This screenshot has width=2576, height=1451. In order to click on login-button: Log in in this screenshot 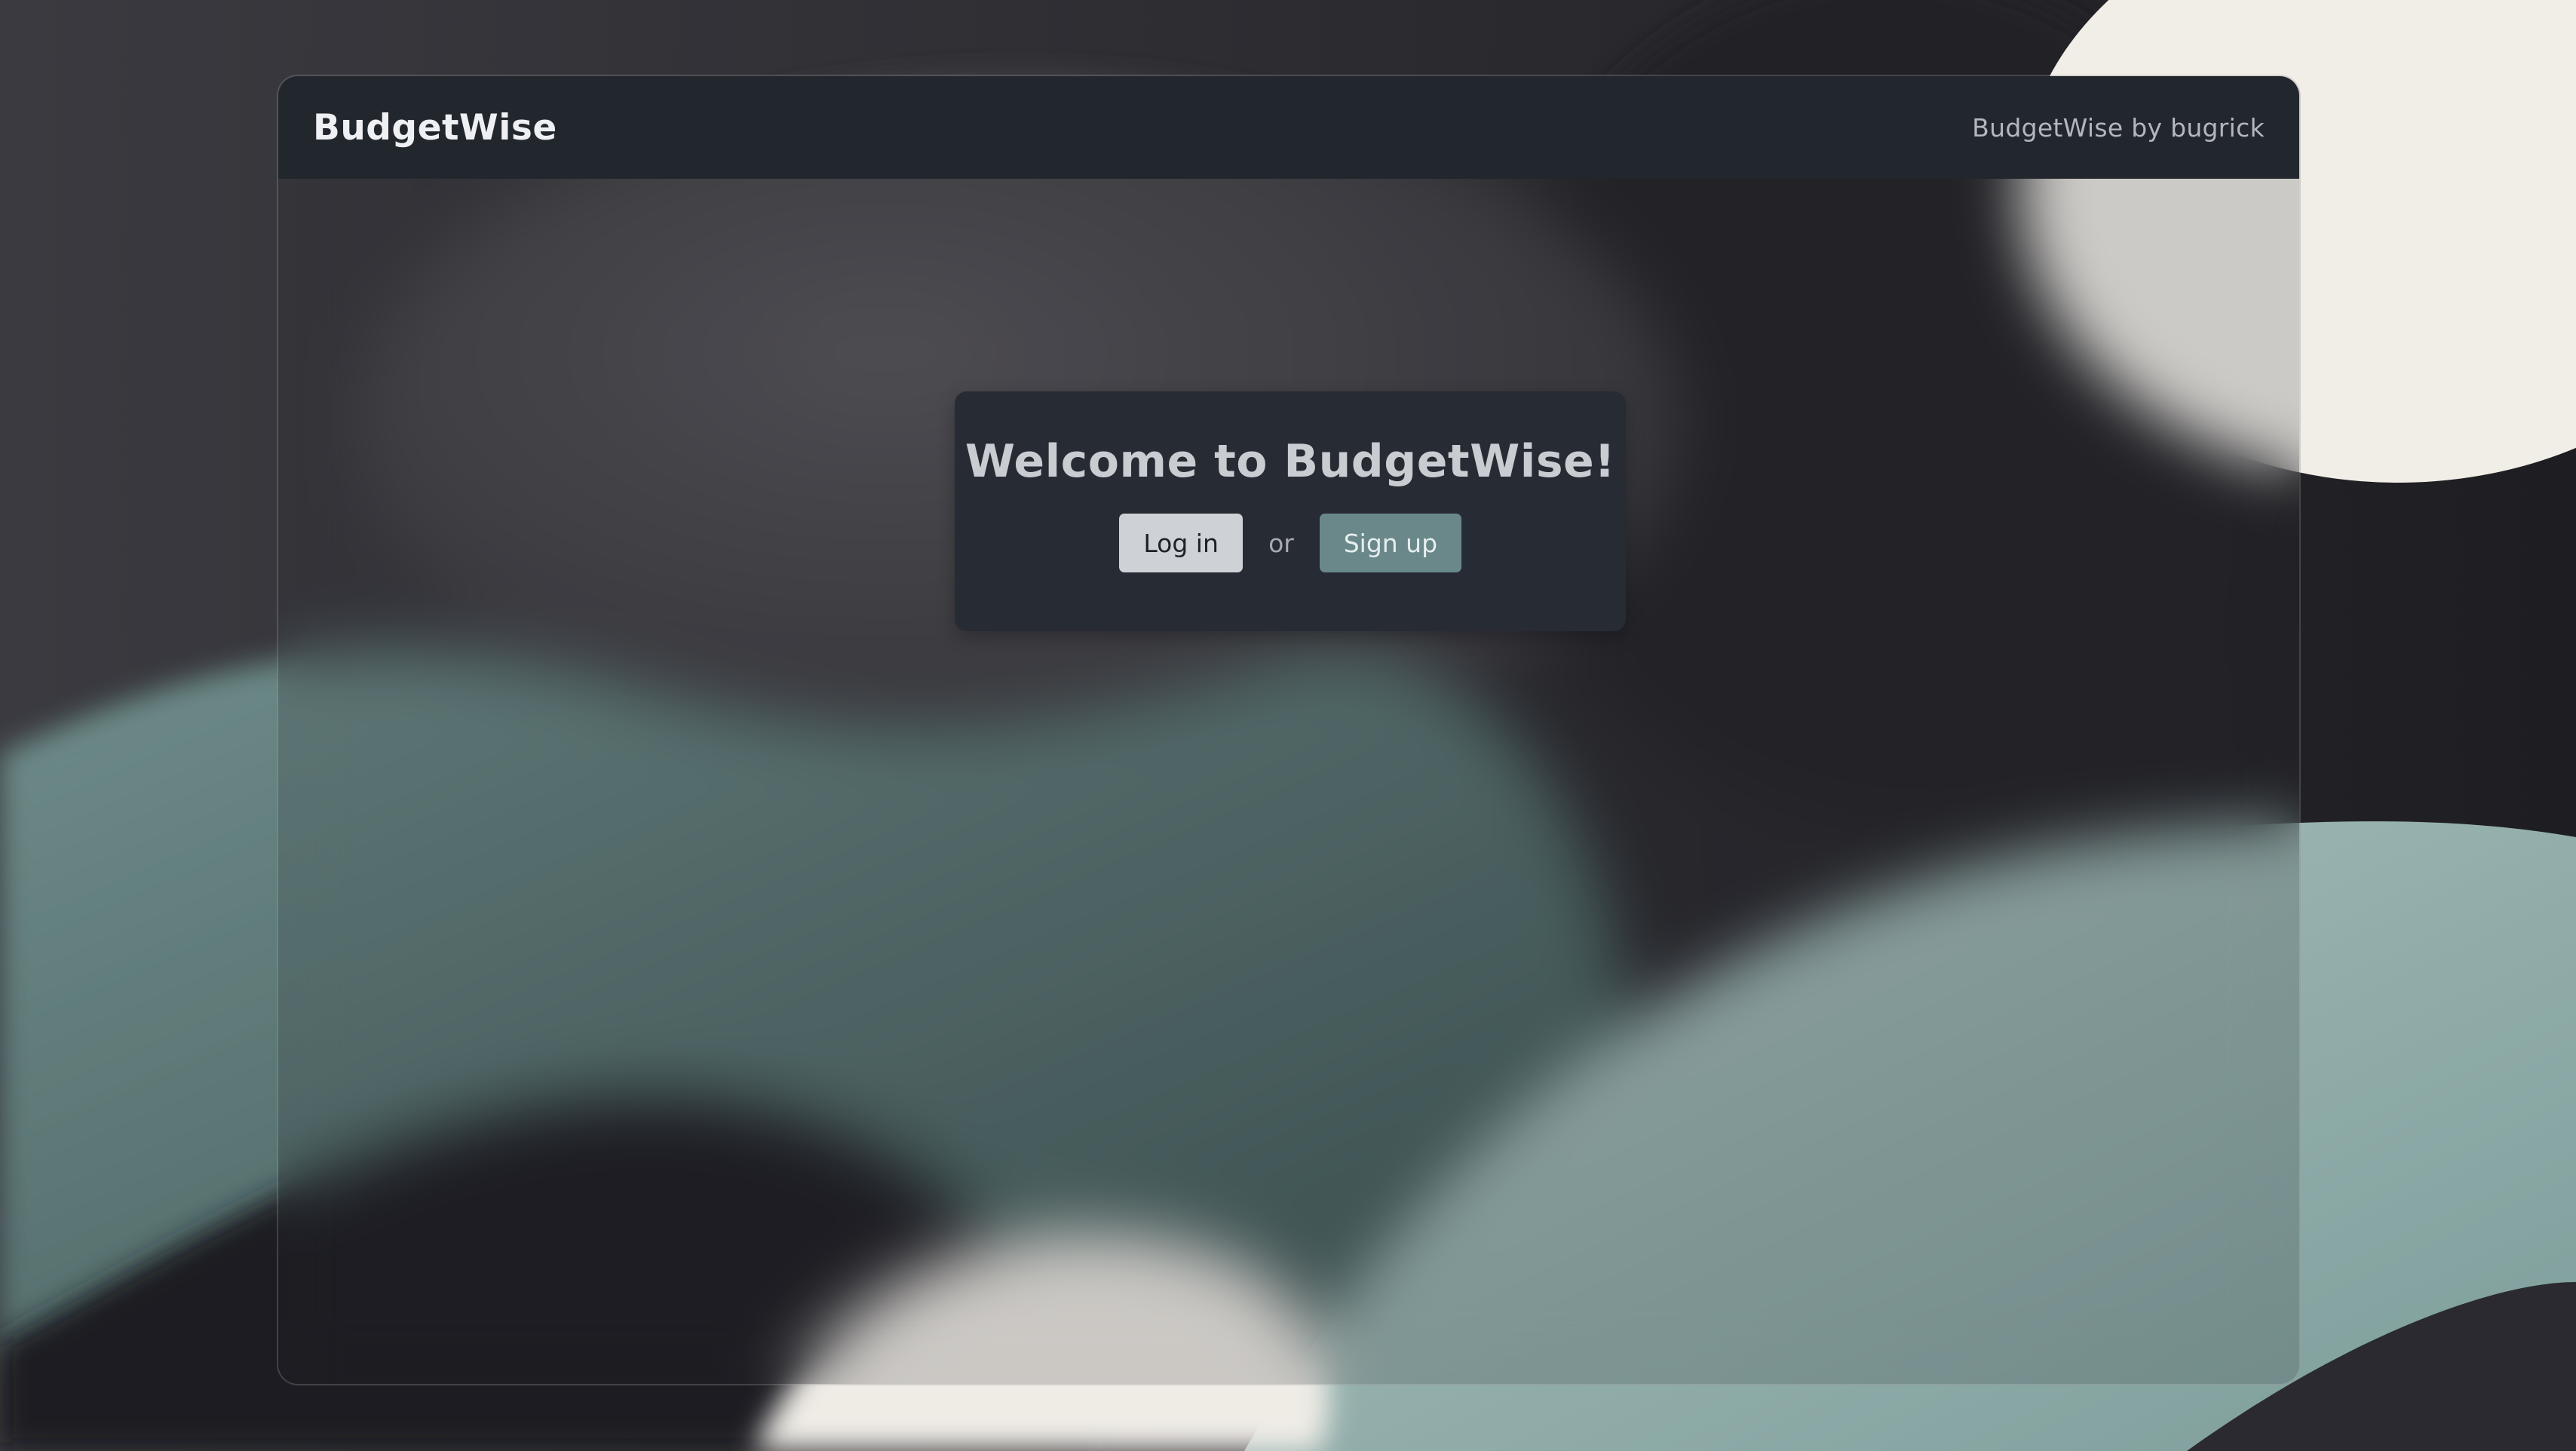, I will do `click(1181, 543)`.